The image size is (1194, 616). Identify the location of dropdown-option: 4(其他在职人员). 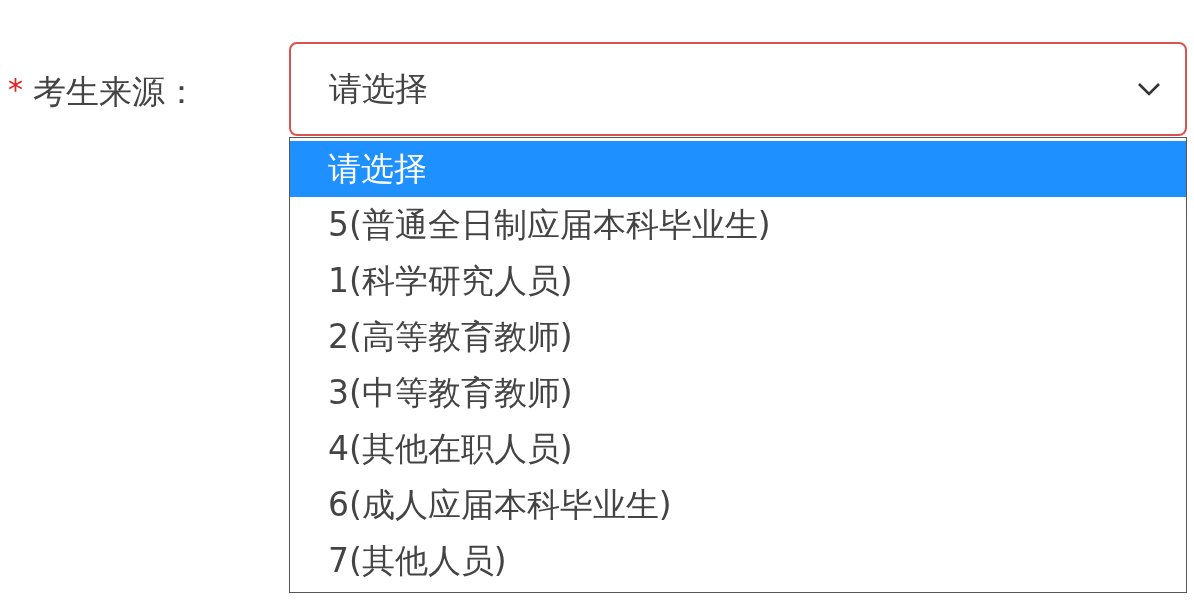
(738, 449).